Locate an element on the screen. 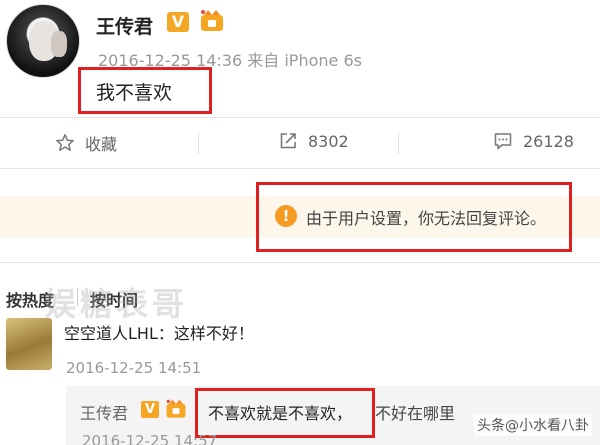 Image resolution: width=600 pixels, height=445 pixels. reply-author: 王传君 is located at coordinates (104, 412).